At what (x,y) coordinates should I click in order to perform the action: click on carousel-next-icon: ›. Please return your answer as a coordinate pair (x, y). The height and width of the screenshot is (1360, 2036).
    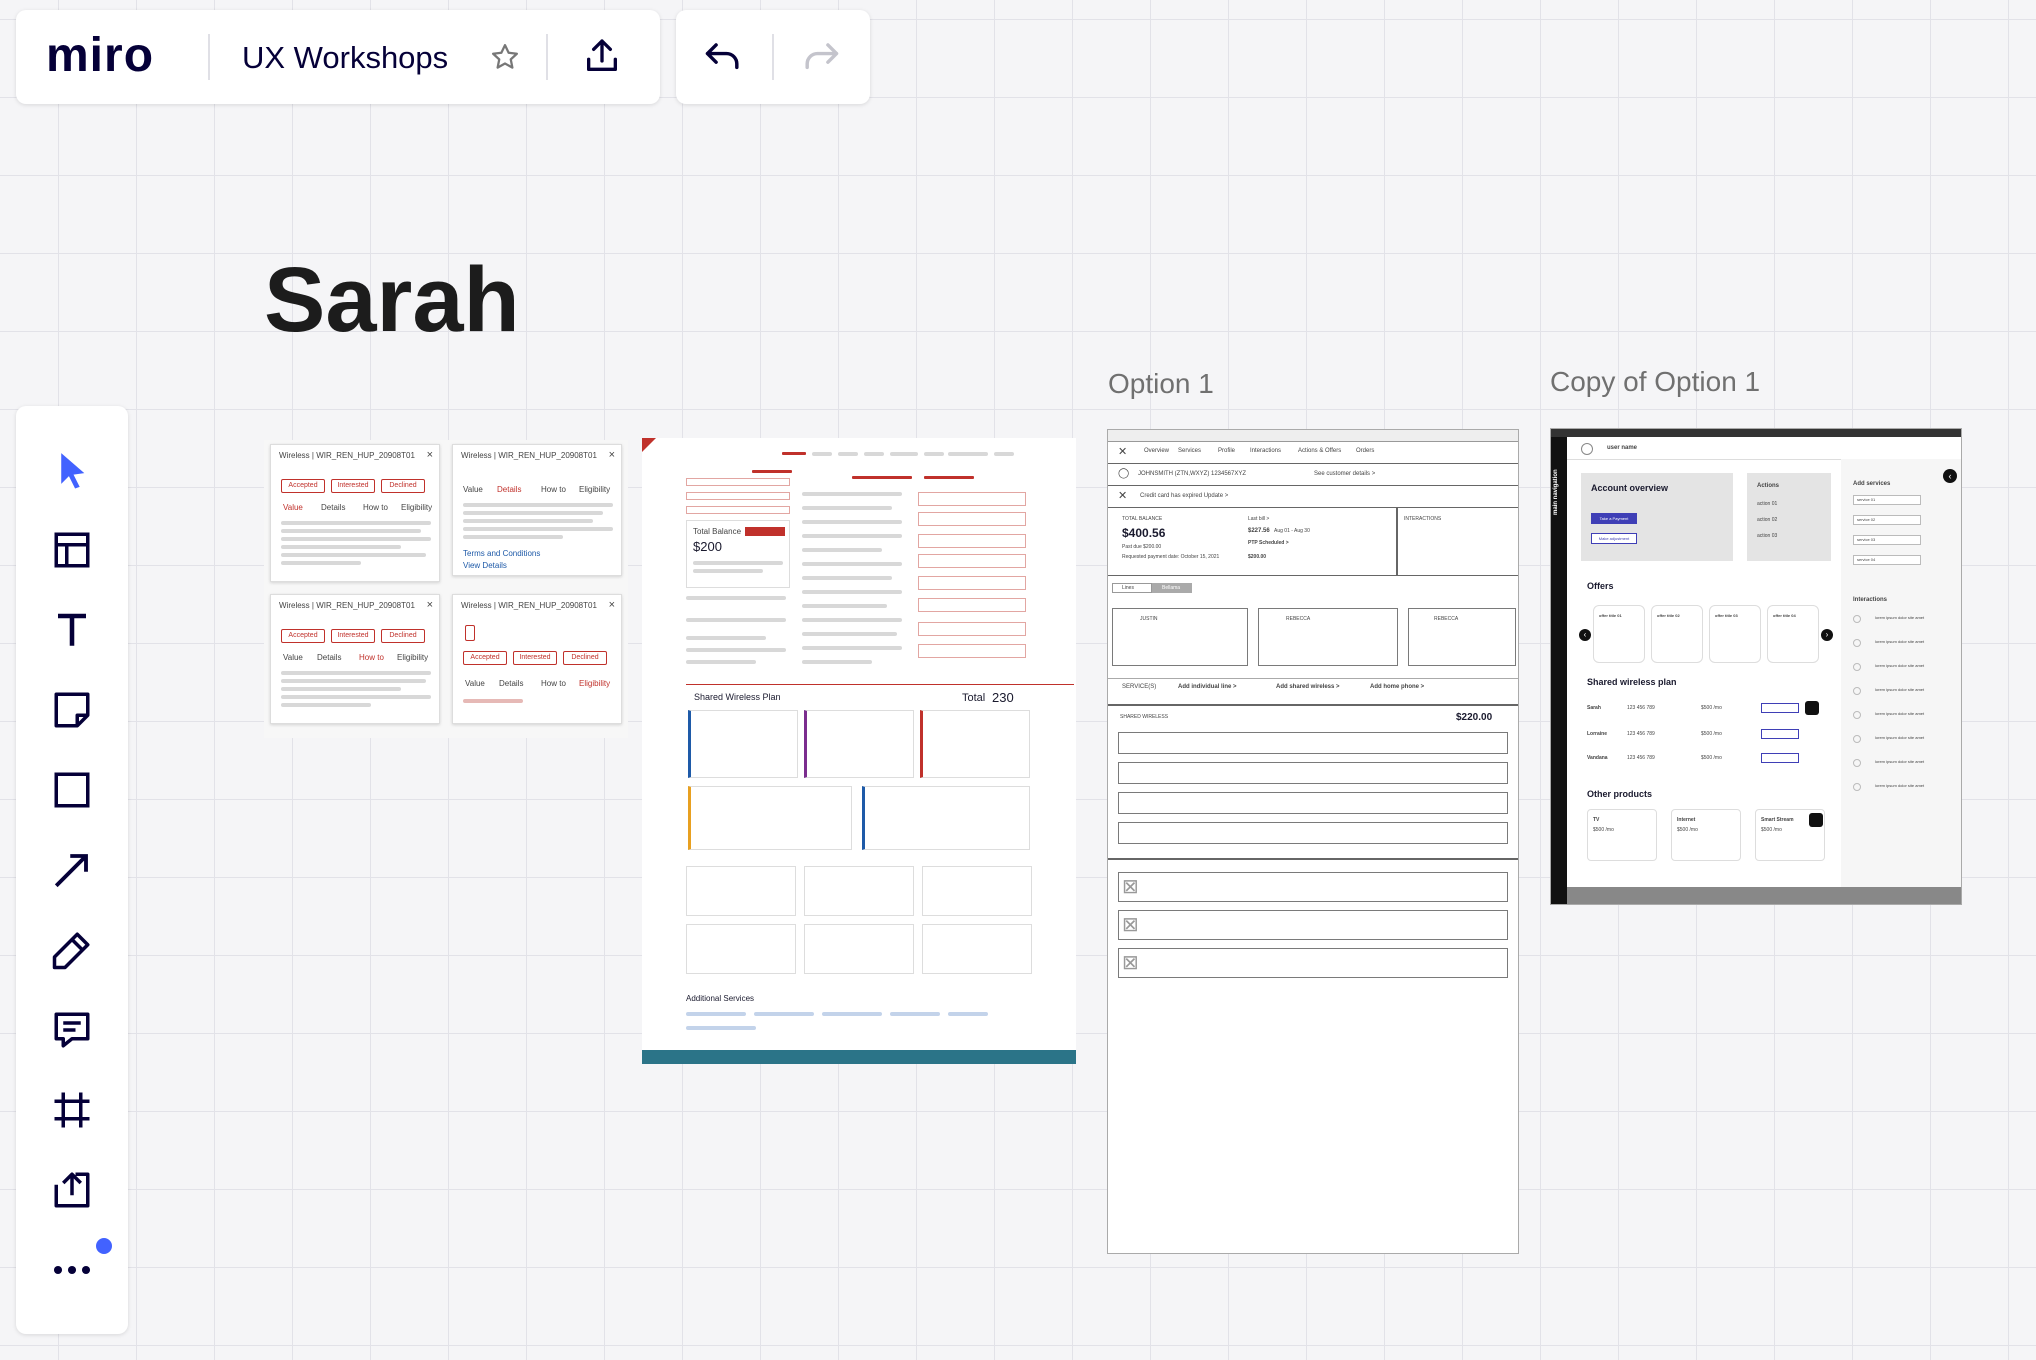
    Looking at the image, I should click on (1827, 635).